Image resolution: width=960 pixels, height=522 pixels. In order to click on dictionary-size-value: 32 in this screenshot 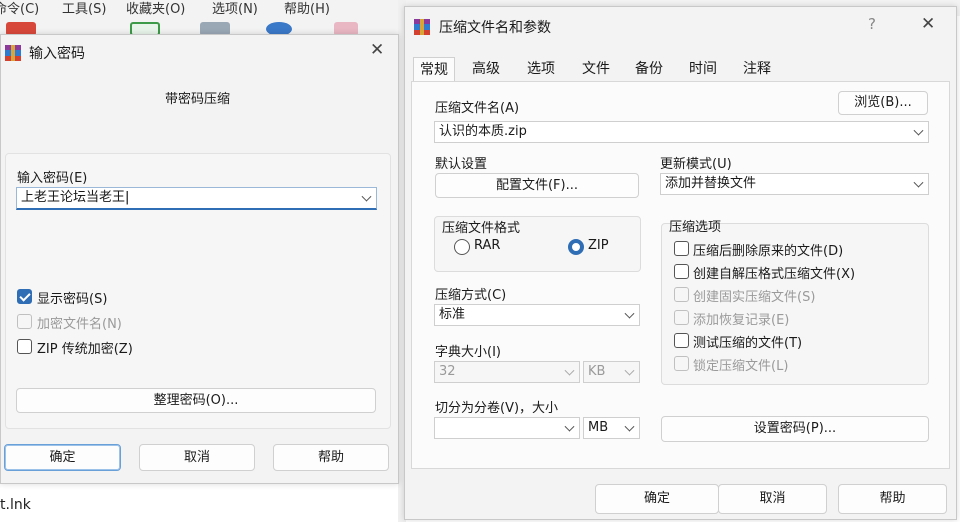, I will do `click(447, 371)`.